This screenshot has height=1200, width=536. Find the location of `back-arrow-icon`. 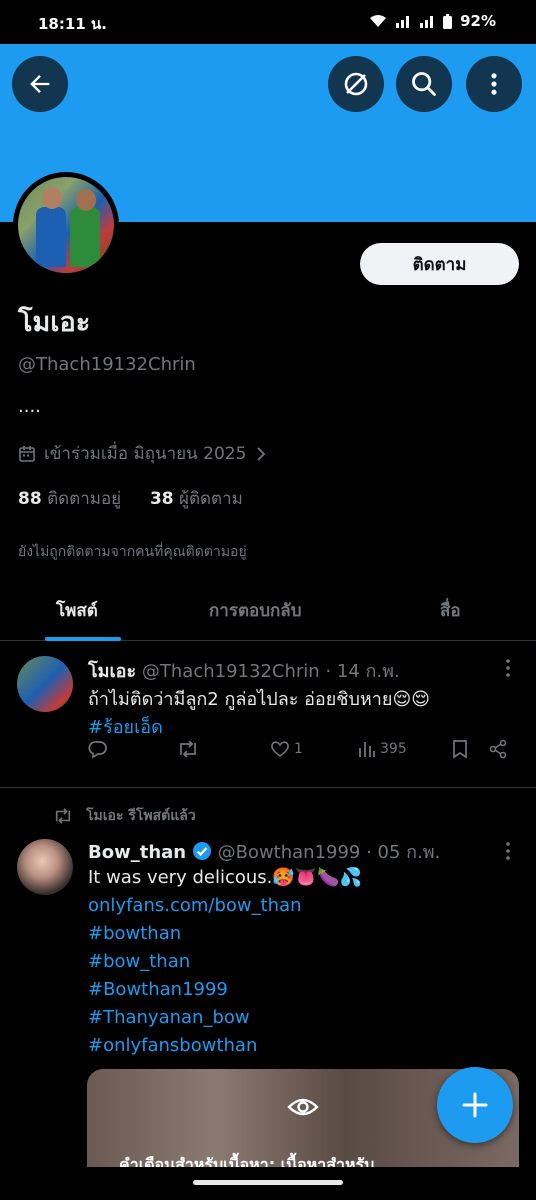

back-arrow-icon is located at coordinates (40, 84).